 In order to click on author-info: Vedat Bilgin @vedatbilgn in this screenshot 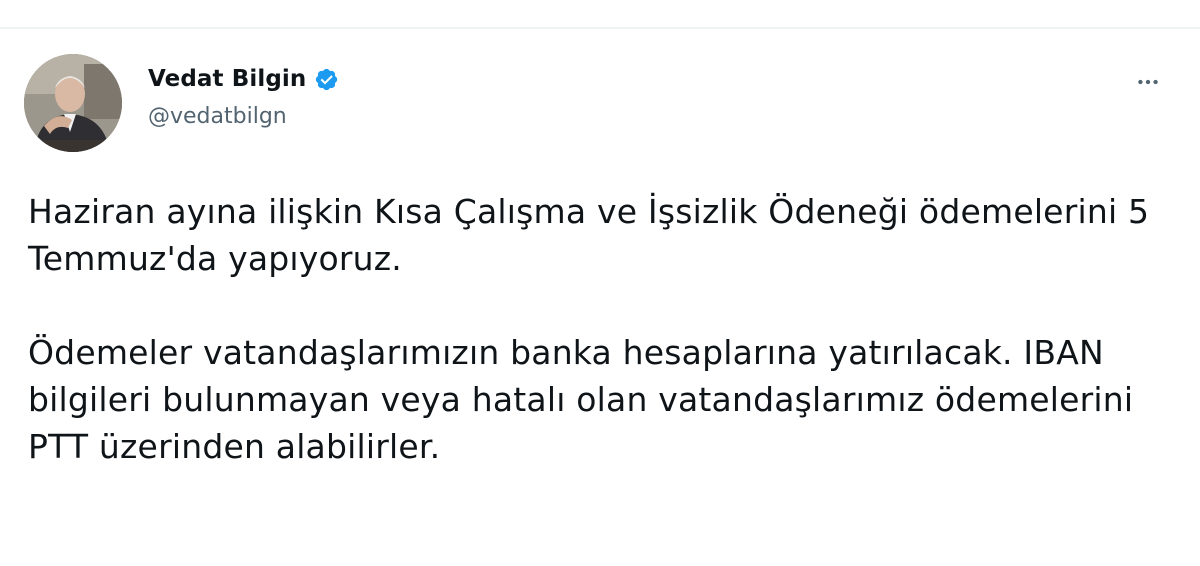, I will do `click(243, 95)`.